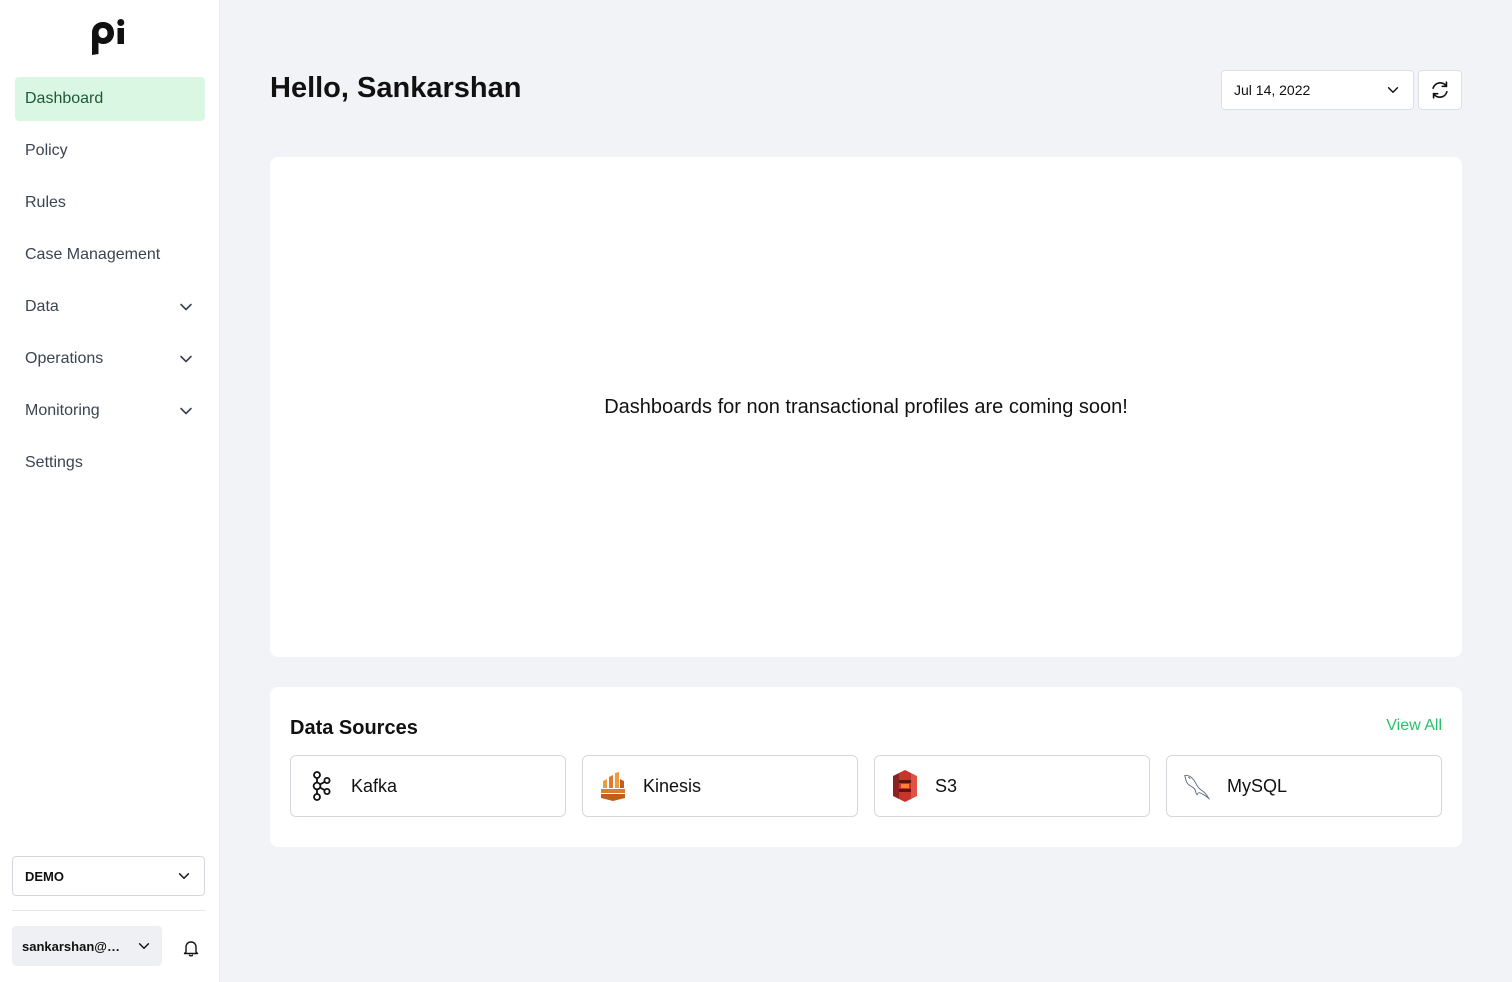 The height and width of the screenshot is (982, 1512). I want to click on nav-item-label: Operations, so click(64, 358).